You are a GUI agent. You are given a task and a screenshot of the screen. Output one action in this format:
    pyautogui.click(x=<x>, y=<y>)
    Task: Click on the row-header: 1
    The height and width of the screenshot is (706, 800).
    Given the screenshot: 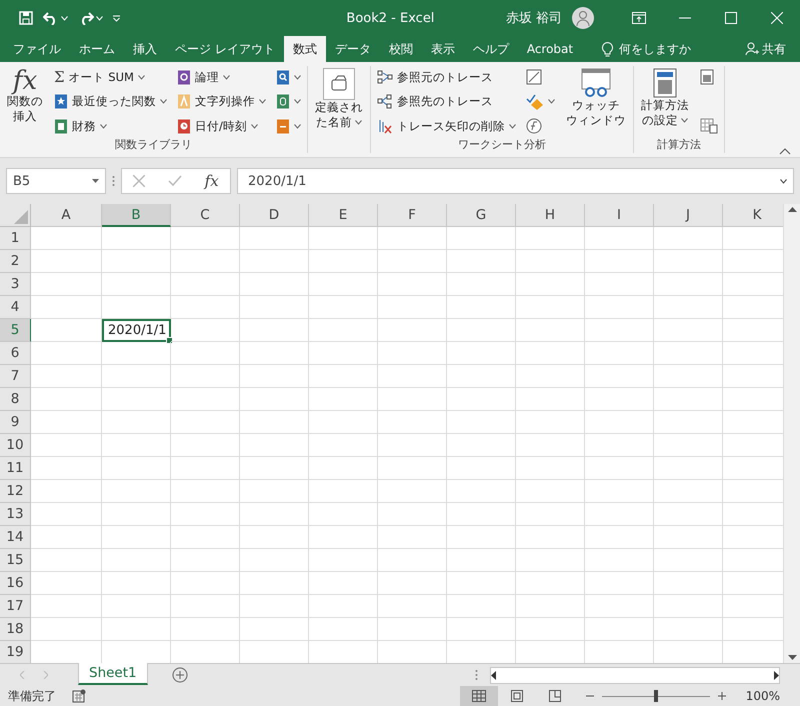 What is the action you would take?
    pyautogui.click(x=15, y=238)
    